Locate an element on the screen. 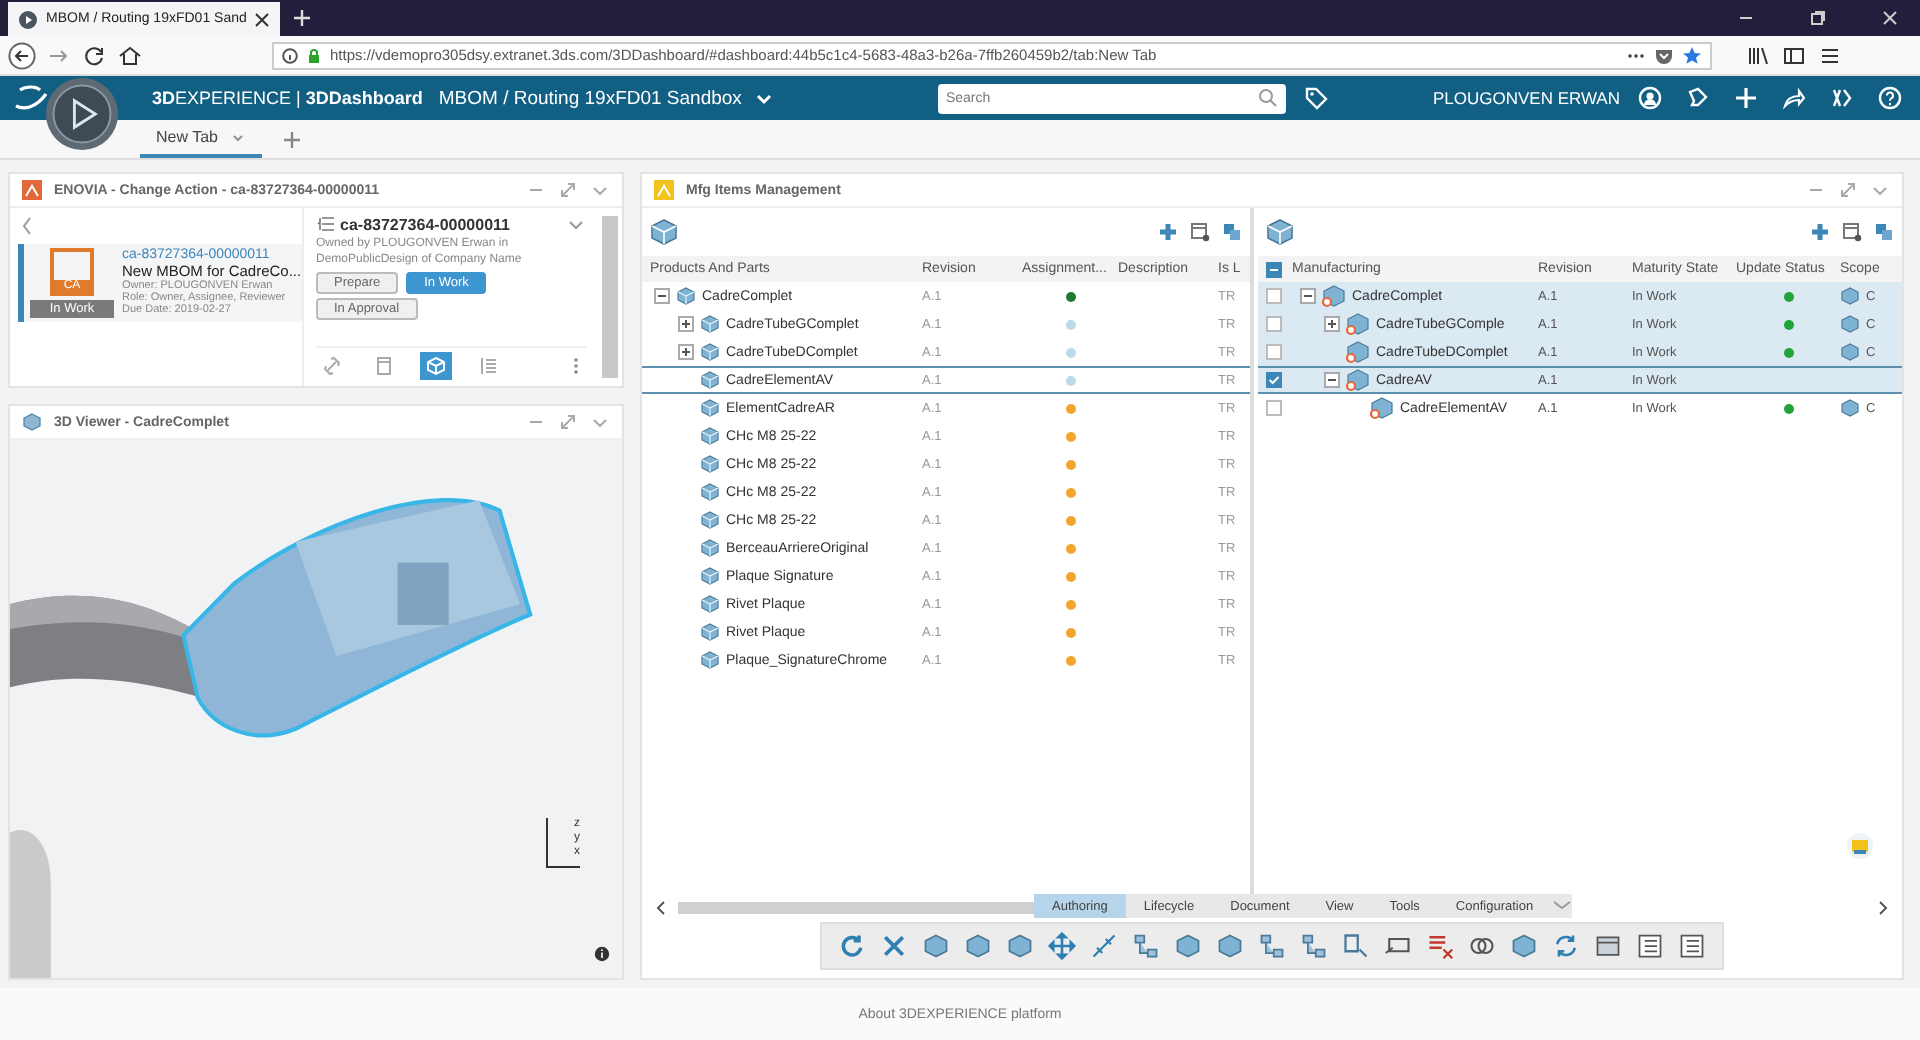 This screenshot has width=1920, height=1040. help-icon is located at coordinates (1890, 98).